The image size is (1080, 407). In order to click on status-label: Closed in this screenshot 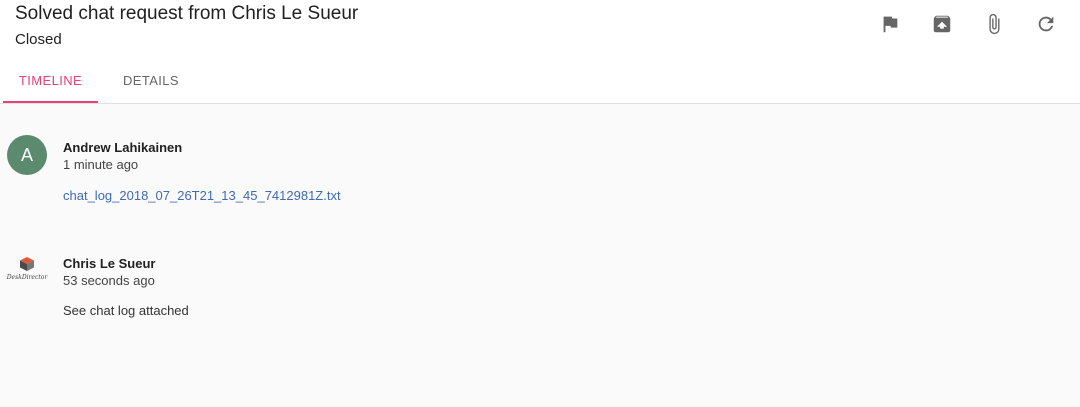, I will do `click(38, 39)`.